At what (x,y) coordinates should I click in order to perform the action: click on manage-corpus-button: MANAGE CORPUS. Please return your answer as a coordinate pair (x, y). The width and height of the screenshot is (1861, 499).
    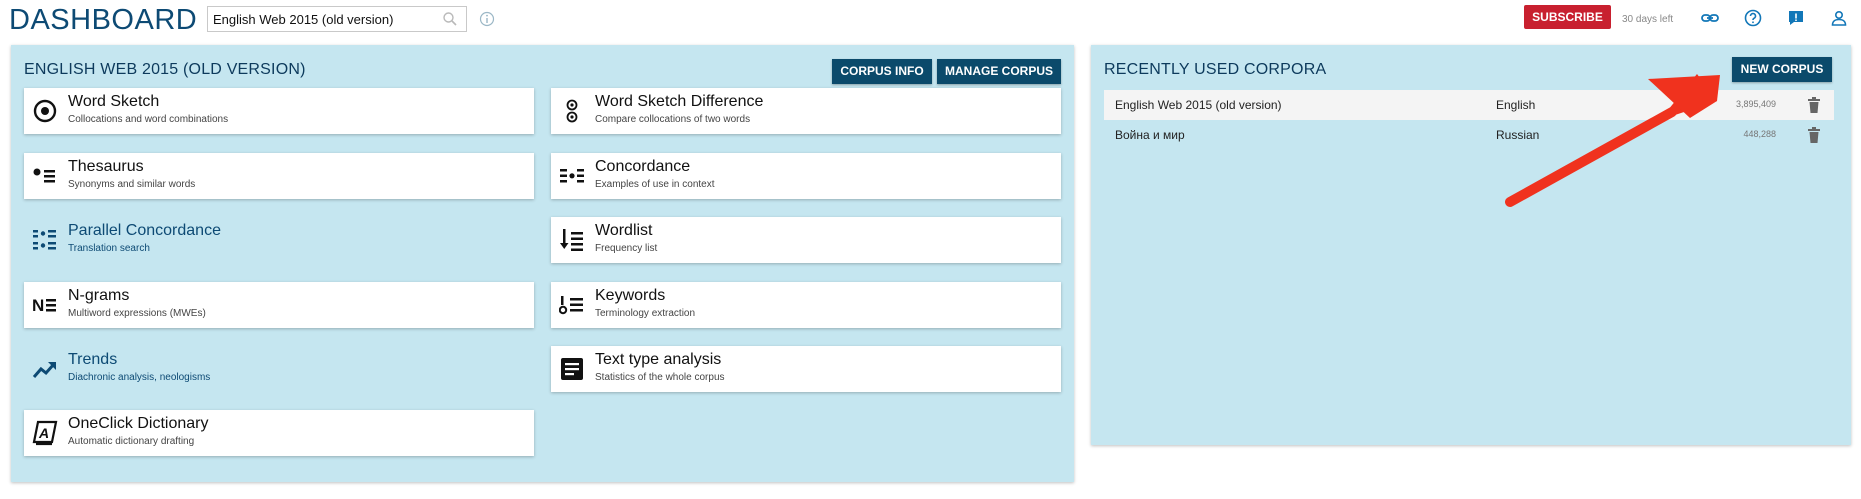
    Looking at the image, I should click on (999, 71).